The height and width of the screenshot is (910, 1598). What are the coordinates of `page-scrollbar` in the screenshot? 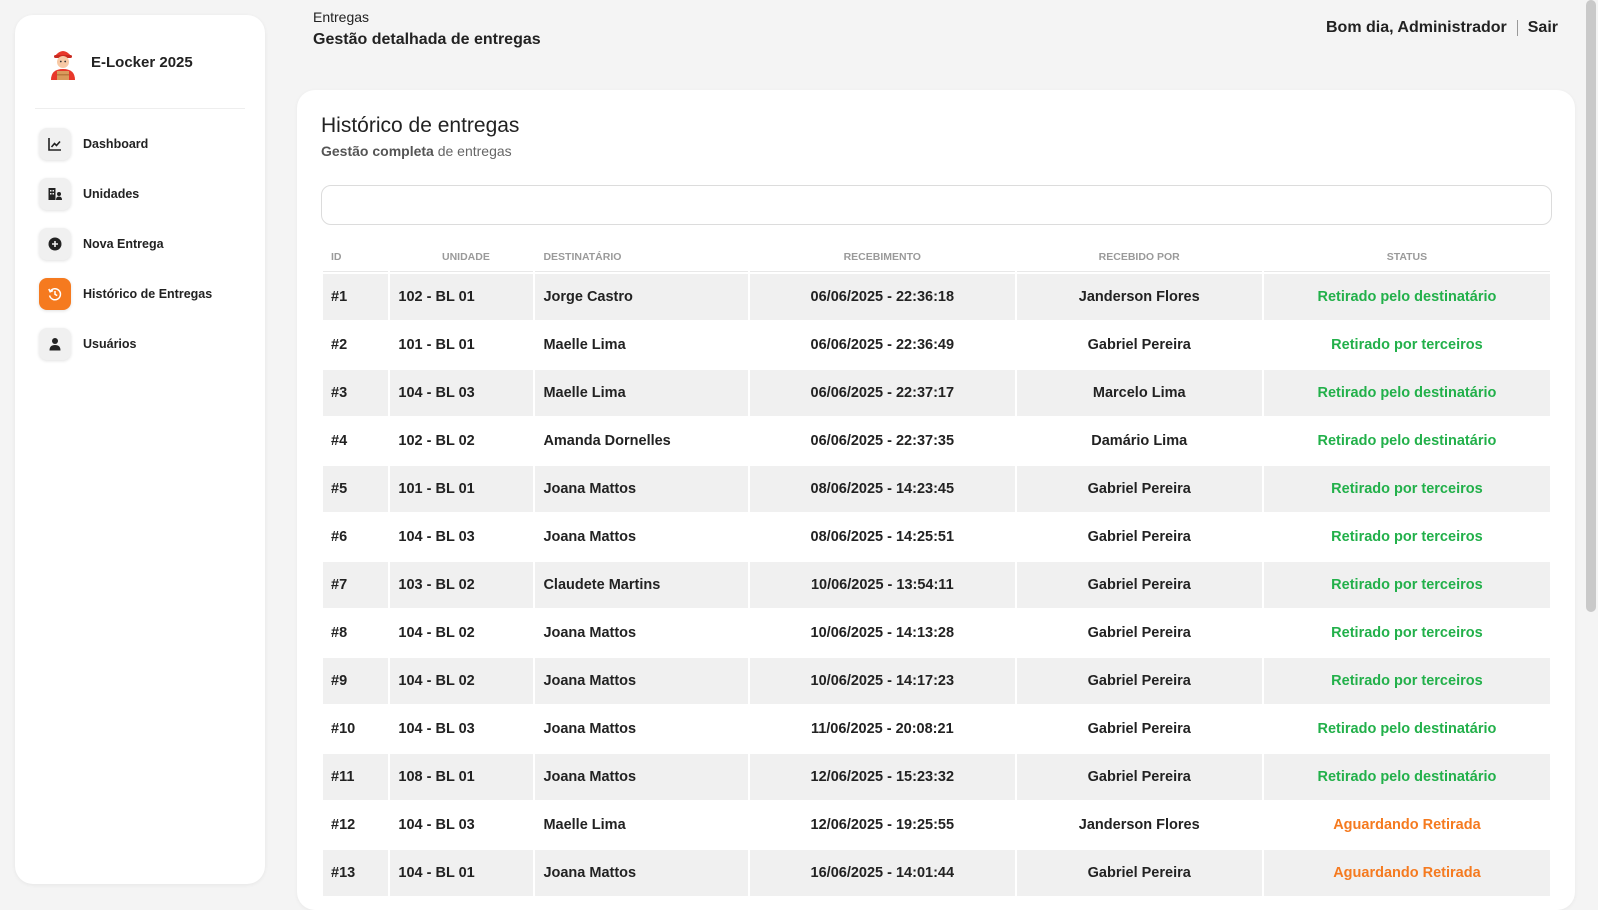 It's located at (1591, 306).